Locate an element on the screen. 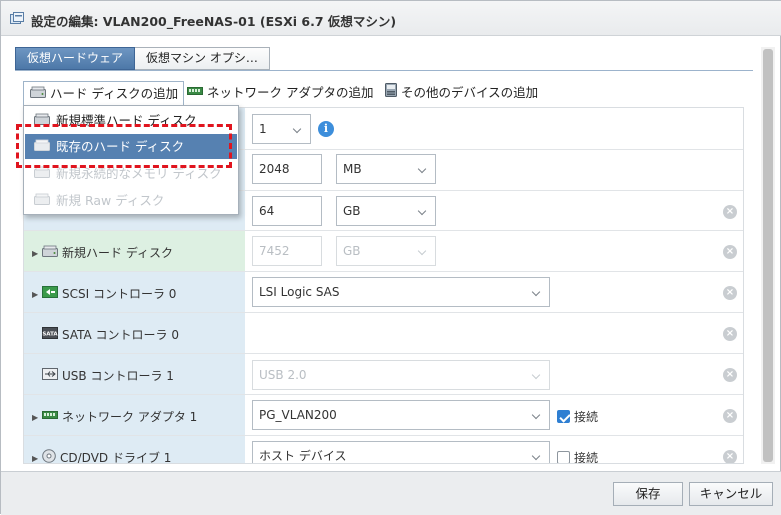 The image size is (781, 515). highlight-annotation is located at coordinates (124, 146).